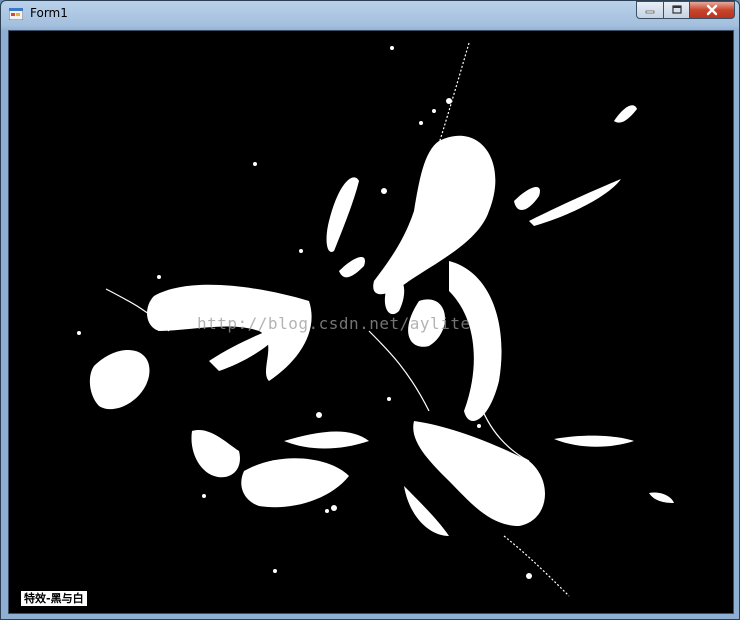 The image size is (740, 620). I want to click on close-icon, so click(712, 10).